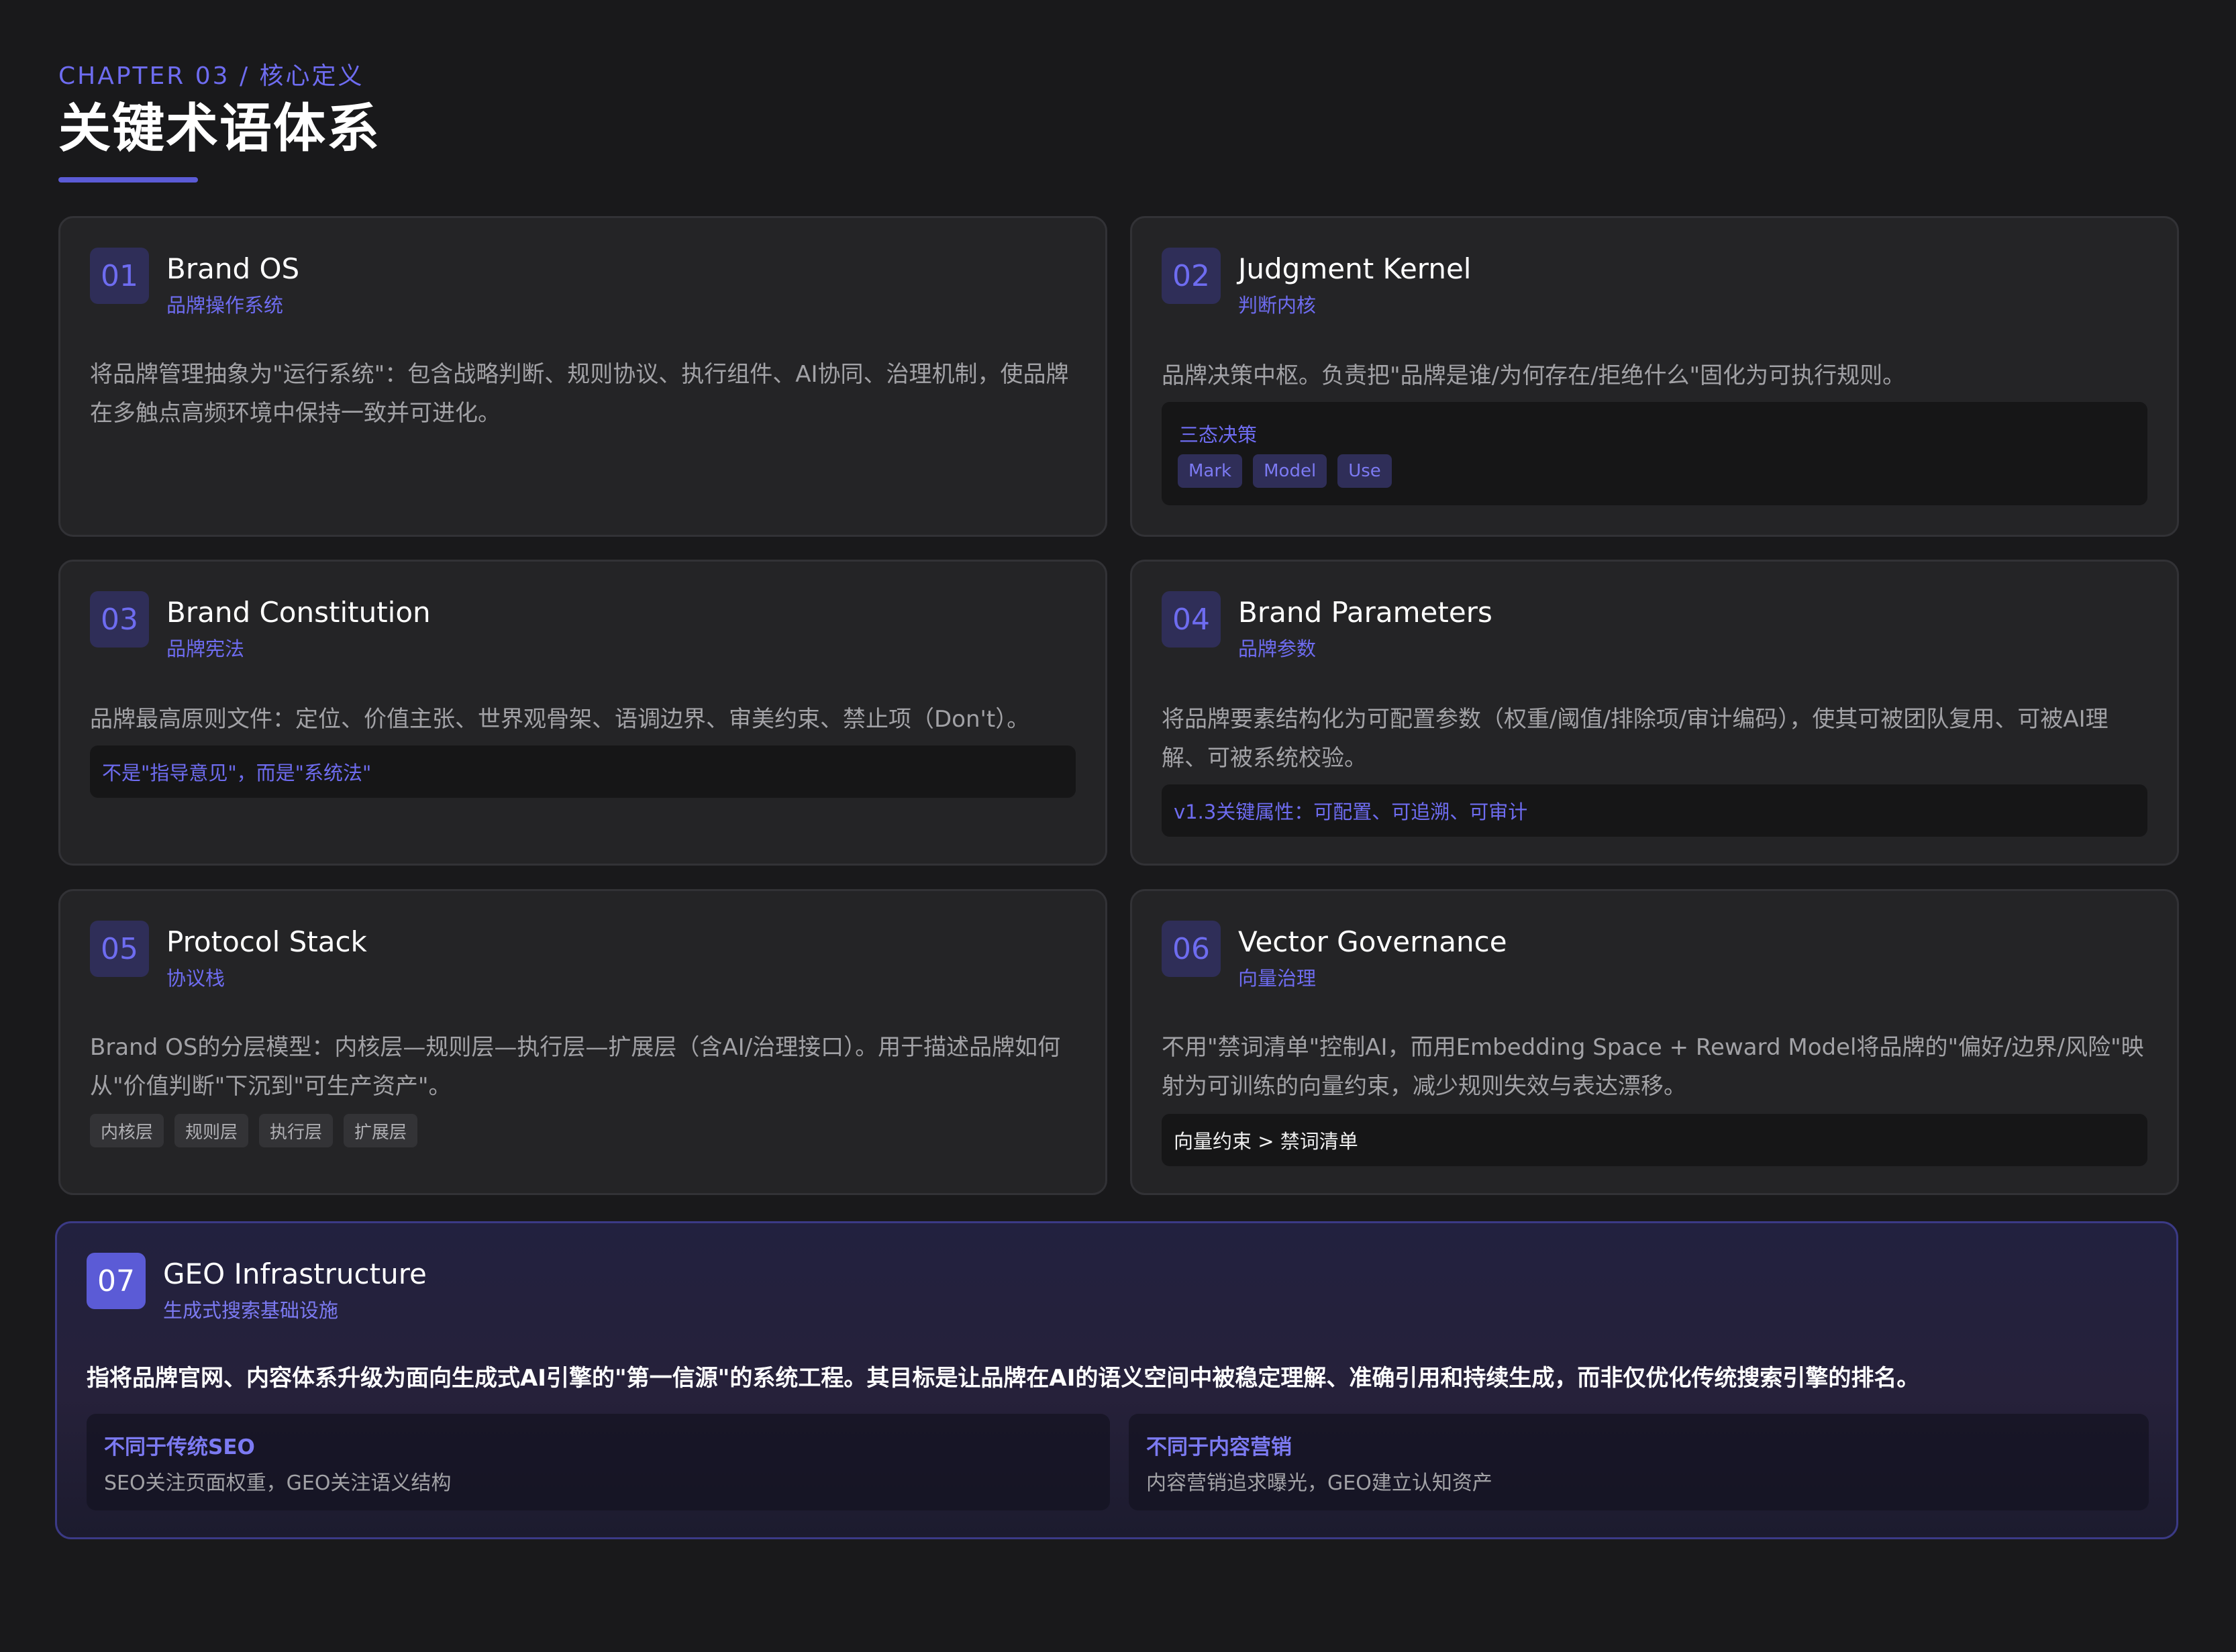 This screenshot has height=1652, width=2236. Describe the element at coordinates (116, 1281) in the screenshot. I see `card-number-badge: 07` at that location.